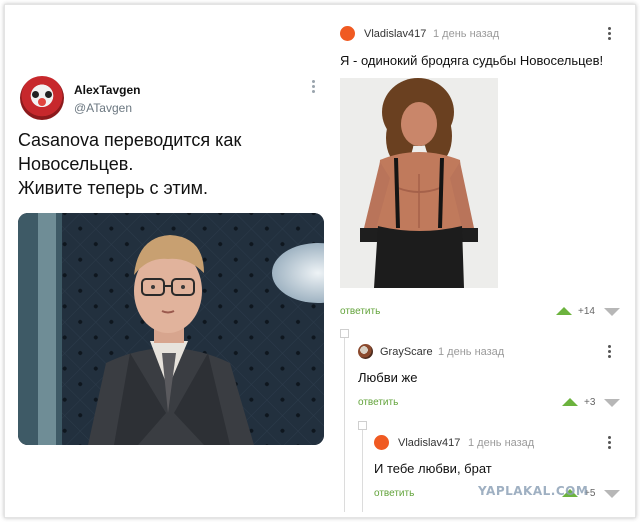 This screenshot has width=640, height=522. What do you see at coordinates (586, 311) in the screenshot?
I see `comment-score: +14` at bounding box center [586, 311].